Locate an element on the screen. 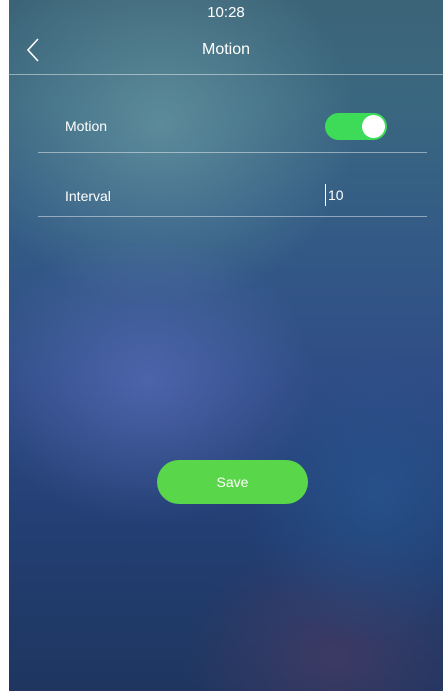  top-bar: Motion is located at coordinates (226, 50).